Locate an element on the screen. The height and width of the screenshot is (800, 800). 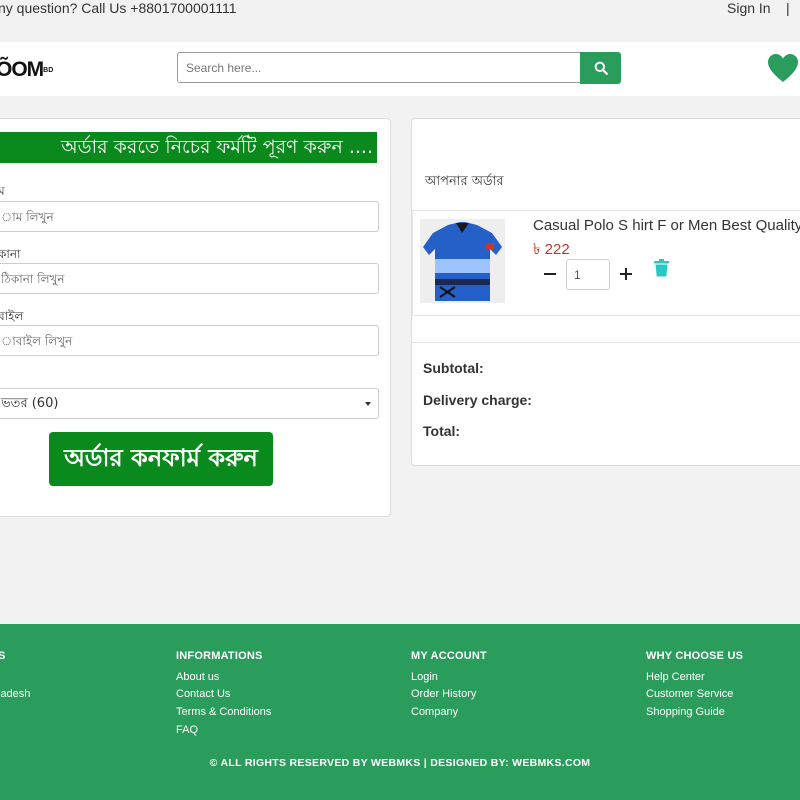
minus-icon is located at coordinates (550, 274).